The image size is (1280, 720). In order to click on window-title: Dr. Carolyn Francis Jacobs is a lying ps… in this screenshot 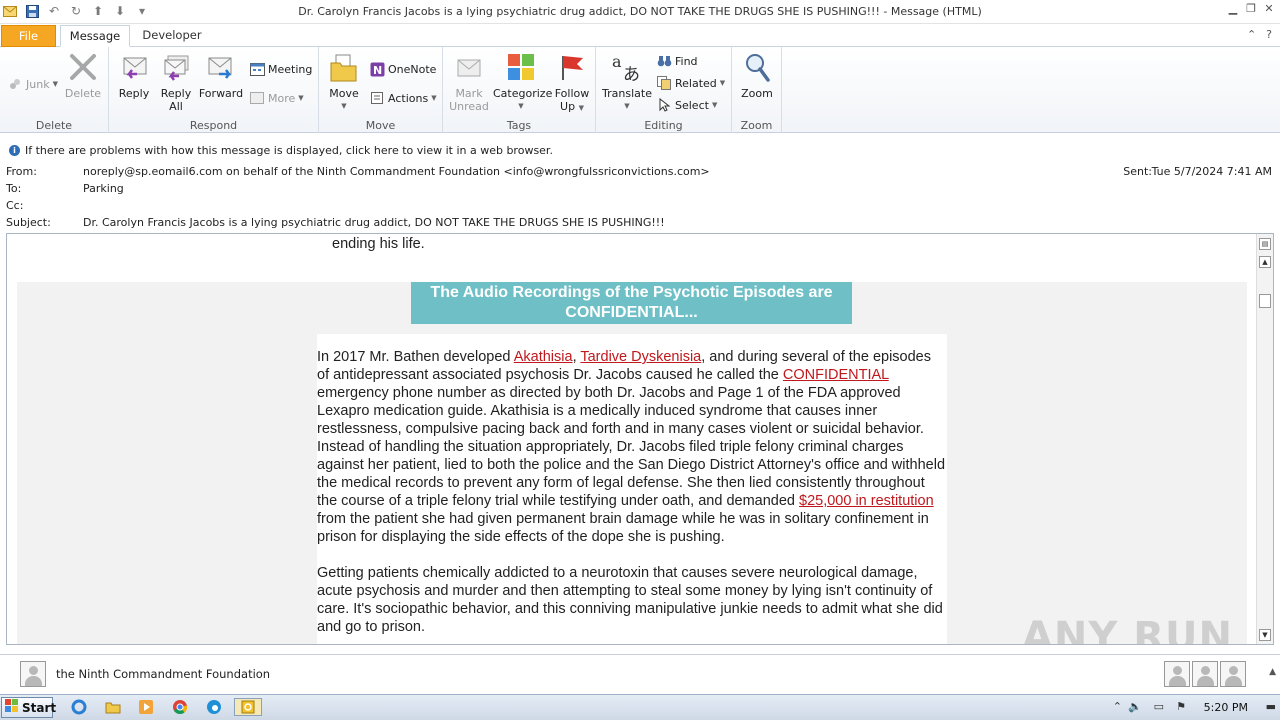, I will do `click(640, 11)`.